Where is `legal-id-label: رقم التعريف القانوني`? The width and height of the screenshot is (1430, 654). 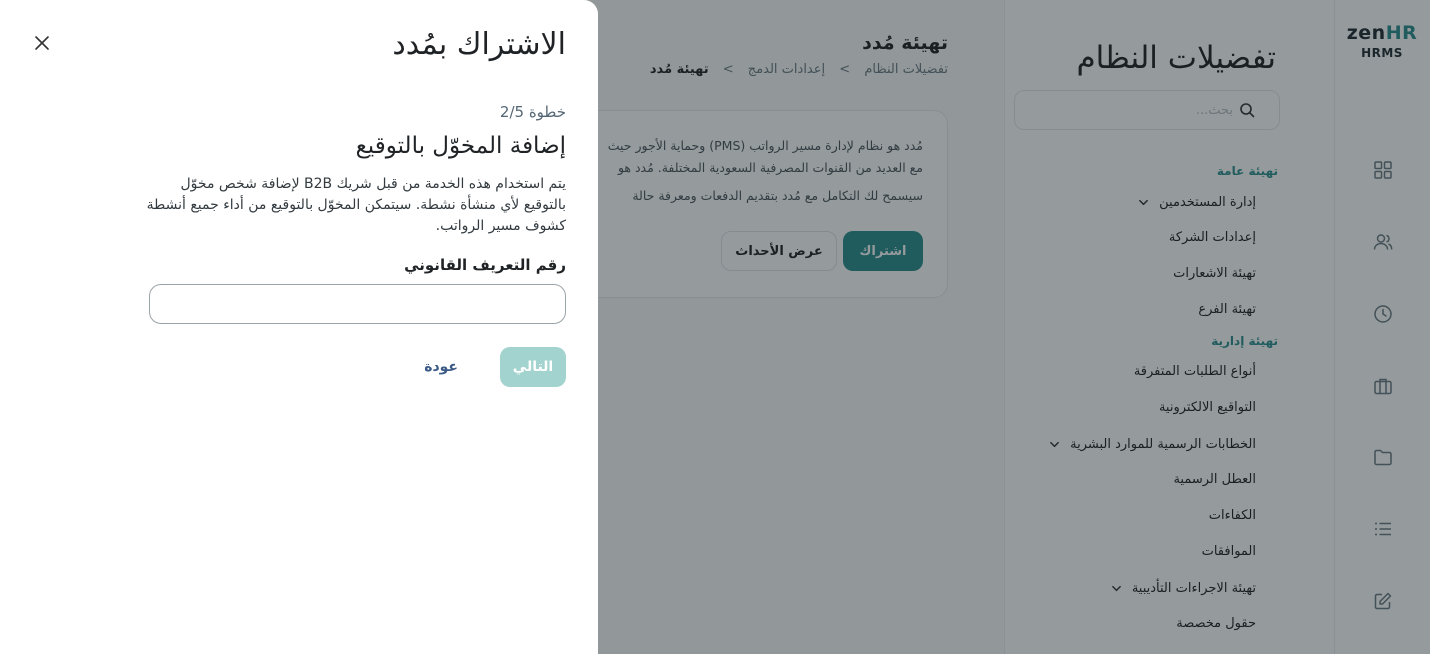 legal-id-label: رقم التعريف القانوني is located at coordinates (485, 265).